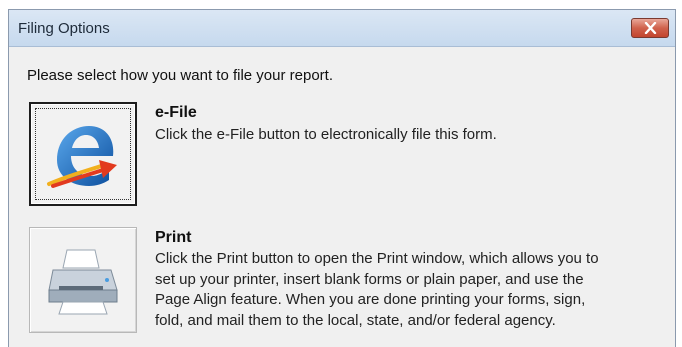 Image resolution: width=682 pixels, height=347 pixels. I want to click on close-icon, so click(650, 28).